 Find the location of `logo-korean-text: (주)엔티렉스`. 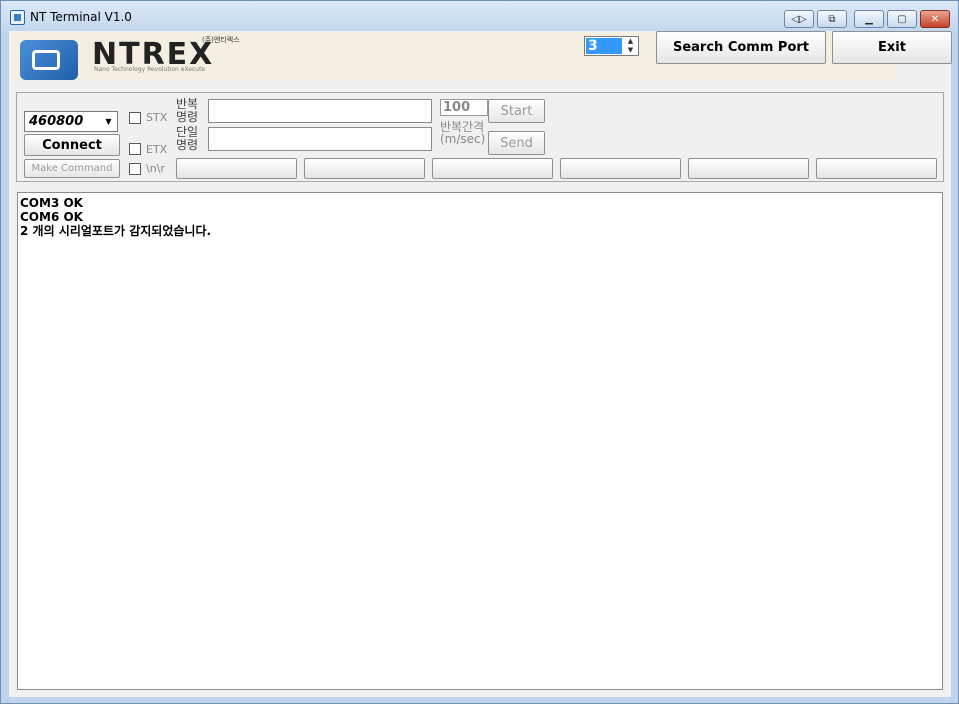

logo-korean-text: (주)엔티렉스 is located at coordinates (221, 40).